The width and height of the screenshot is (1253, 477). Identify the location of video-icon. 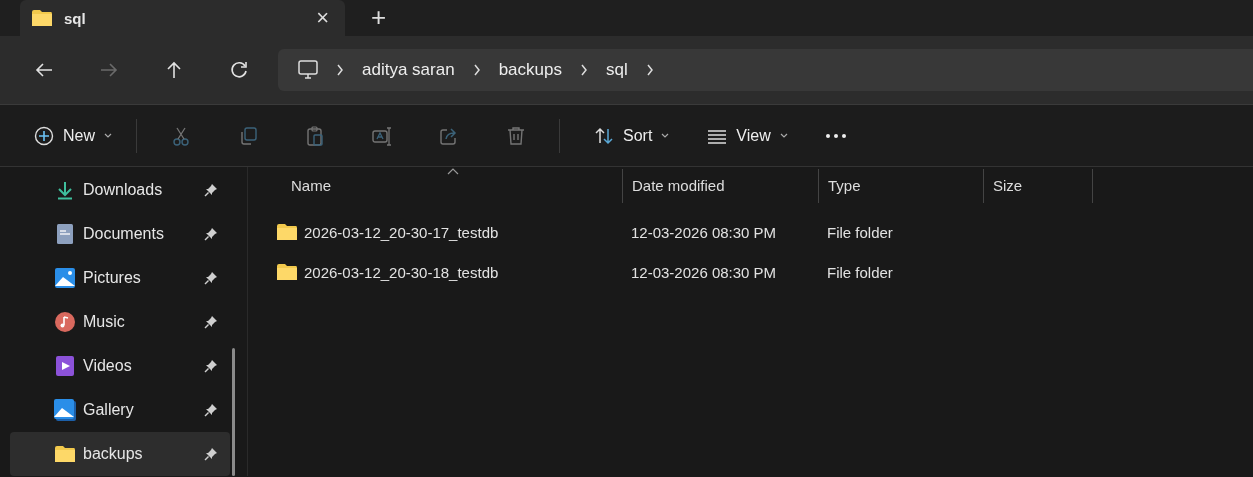
(65, 366).